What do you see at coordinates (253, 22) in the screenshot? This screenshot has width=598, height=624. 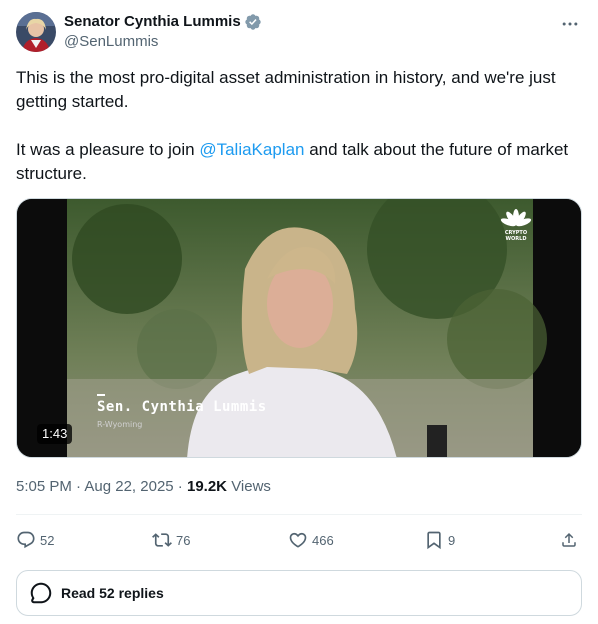 I see `verified-badge-icon` at bounding box center [253, 22].